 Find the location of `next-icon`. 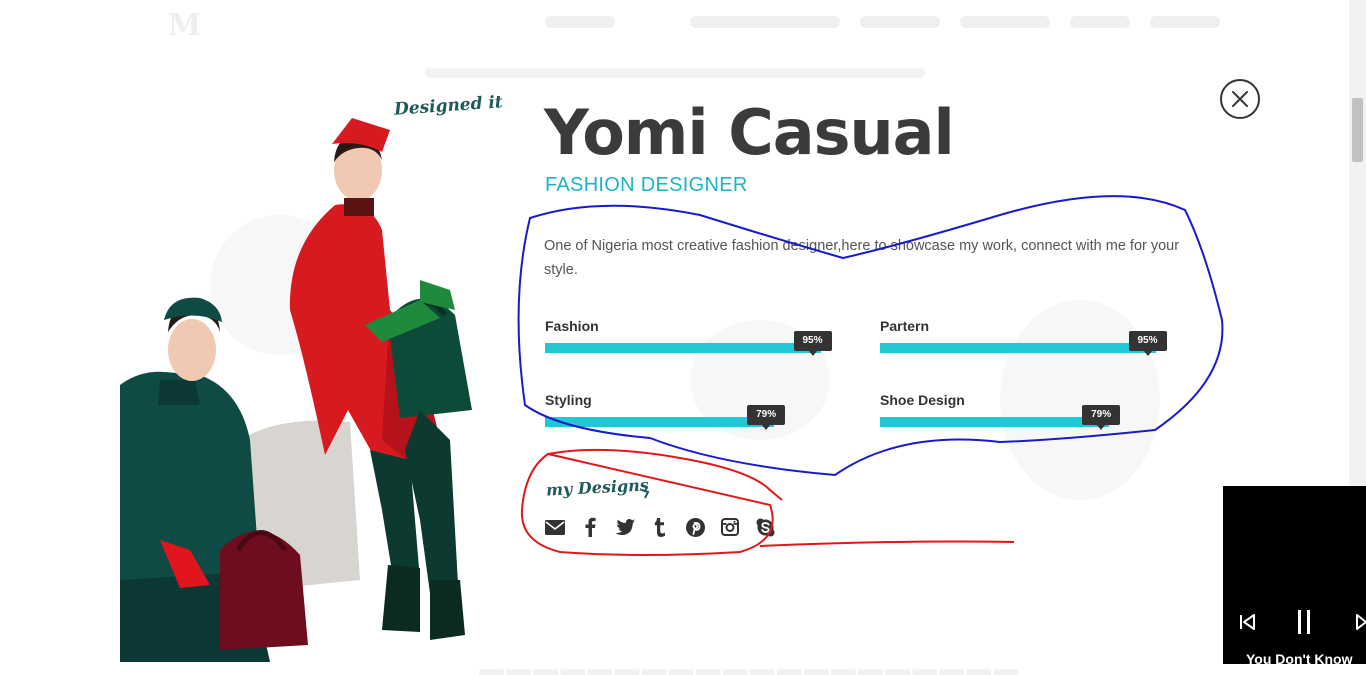

next-icon is located at coordinates (1361, 624).